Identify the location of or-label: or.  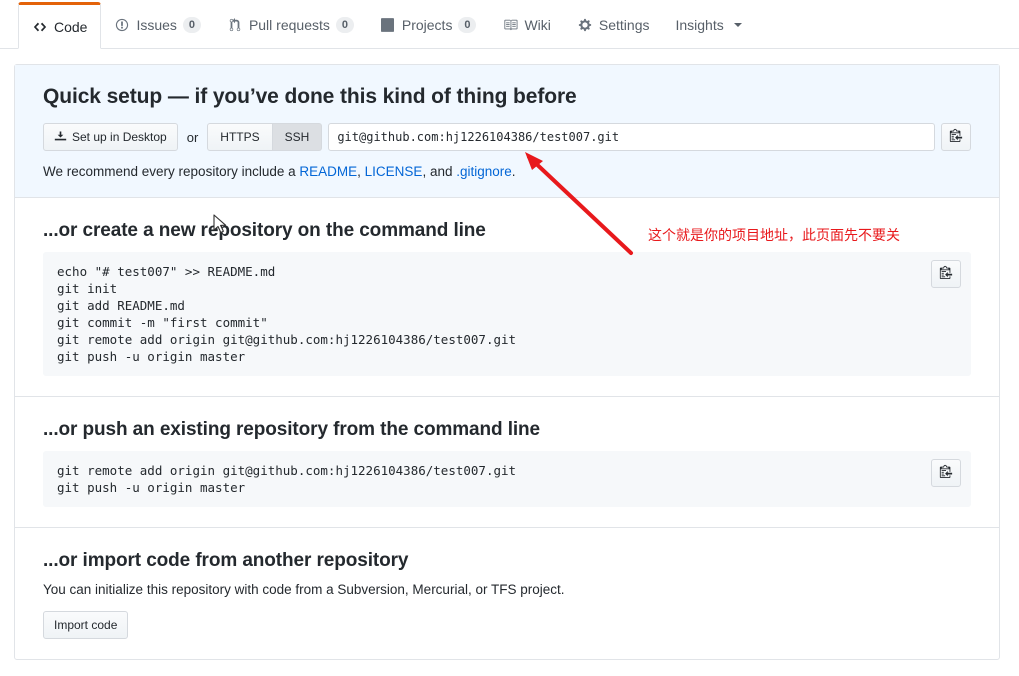
(192, 137).